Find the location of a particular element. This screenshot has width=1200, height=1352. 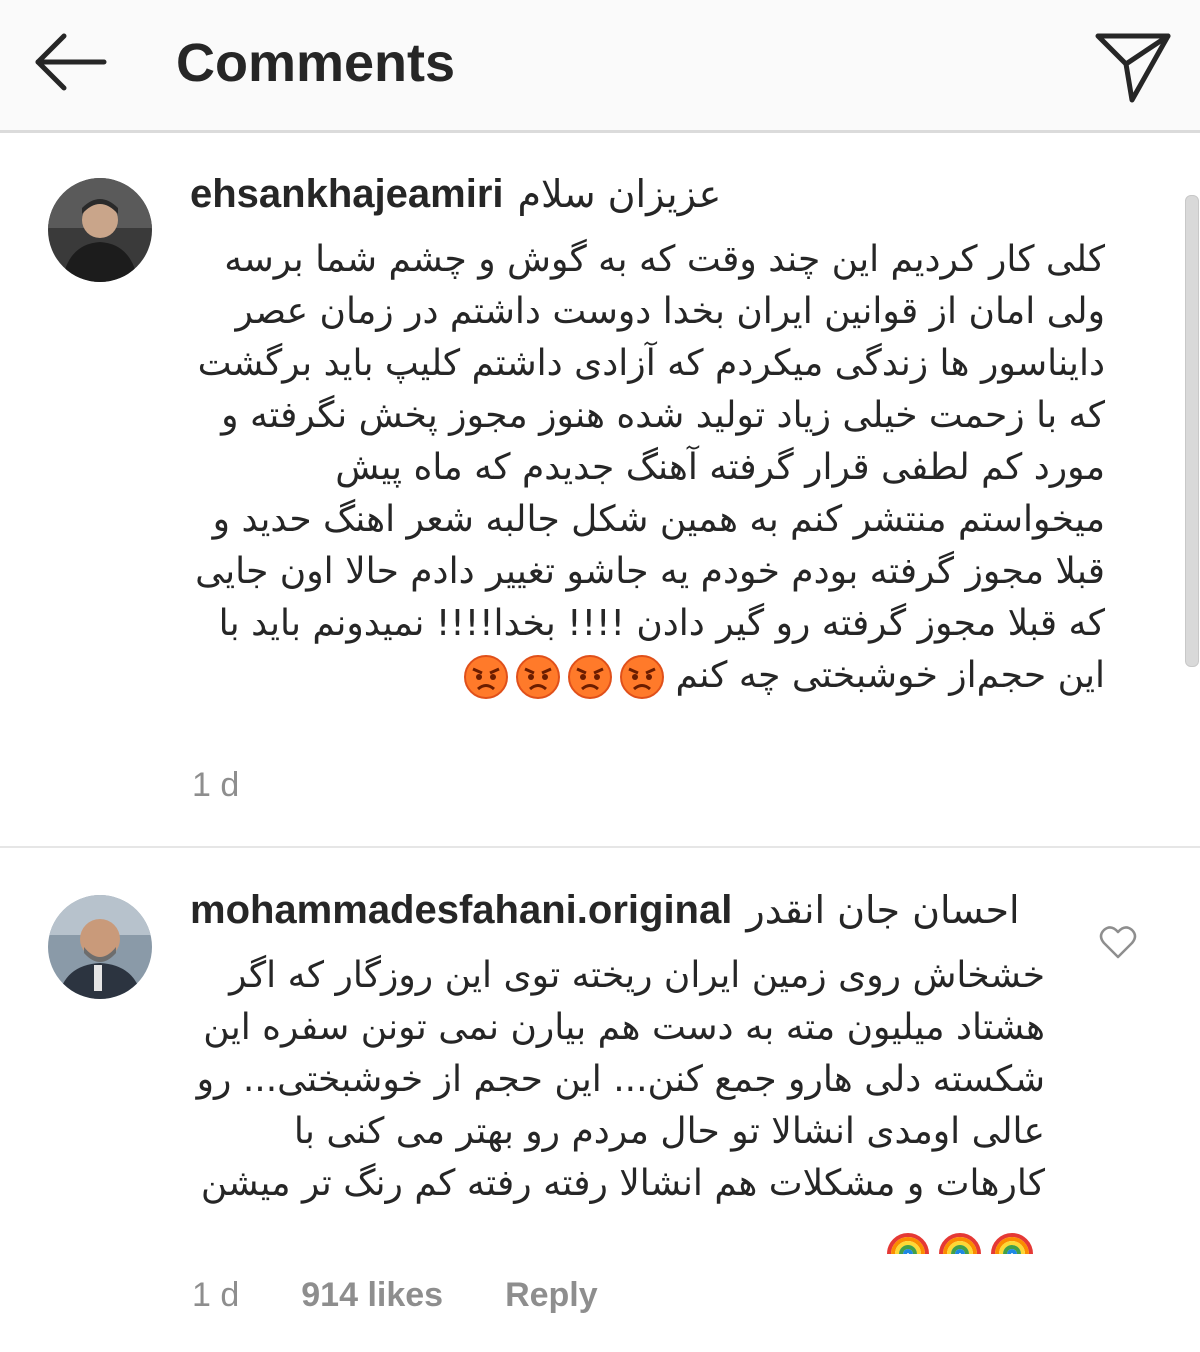

comment-divider is located at coordinates (600, 847).